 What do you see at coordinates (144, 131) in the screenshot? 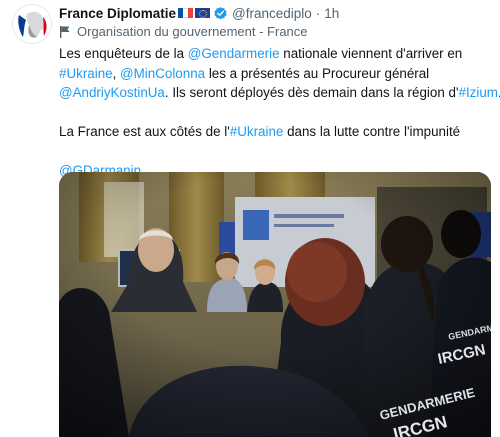
I see `tweet-text-segment: La France est aux côtés de l'` at bounding box center [144, 131].